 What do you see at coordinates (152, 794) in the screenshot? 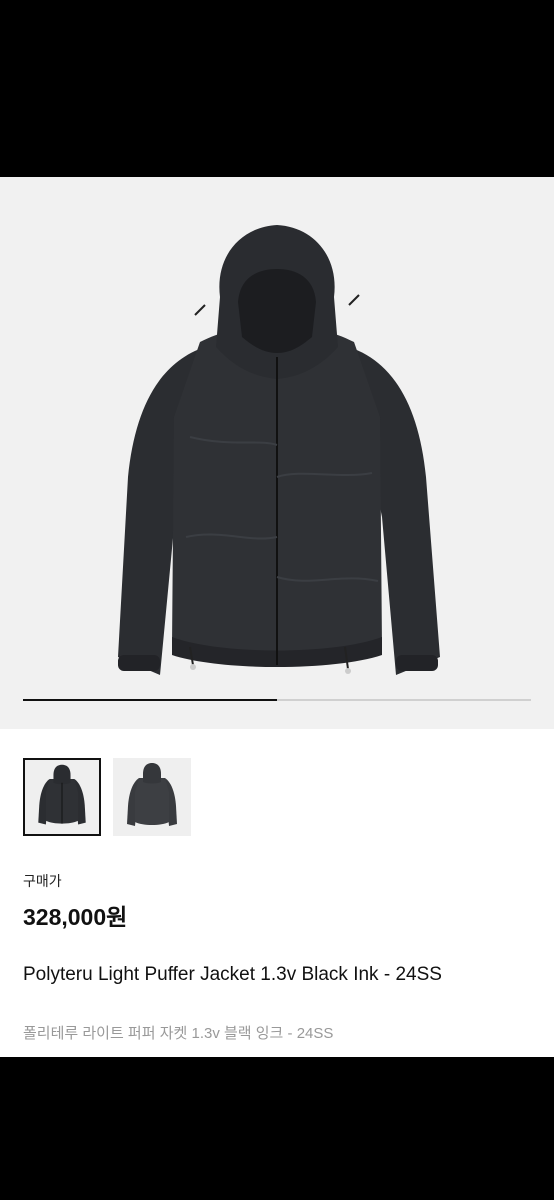
I see `jacket-back-thumbnail-icon` at bounding box center [152, 794].